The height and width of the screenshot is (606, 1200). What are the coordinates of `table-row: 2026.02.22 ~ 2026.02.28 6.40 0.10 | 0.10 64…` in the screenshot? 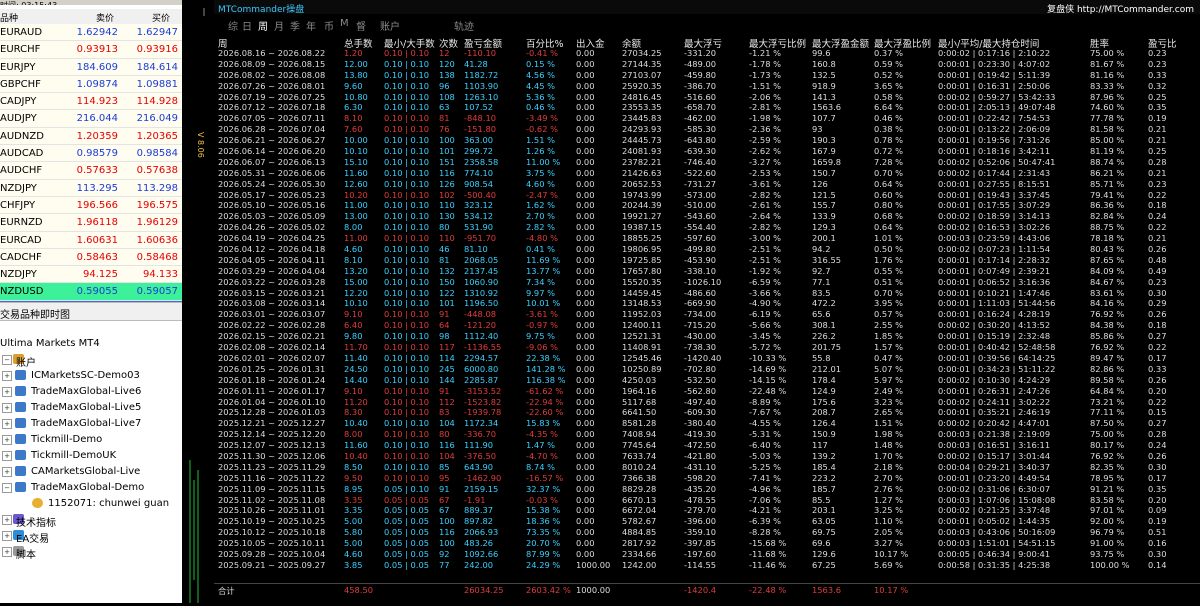 It's located at (707, 325).